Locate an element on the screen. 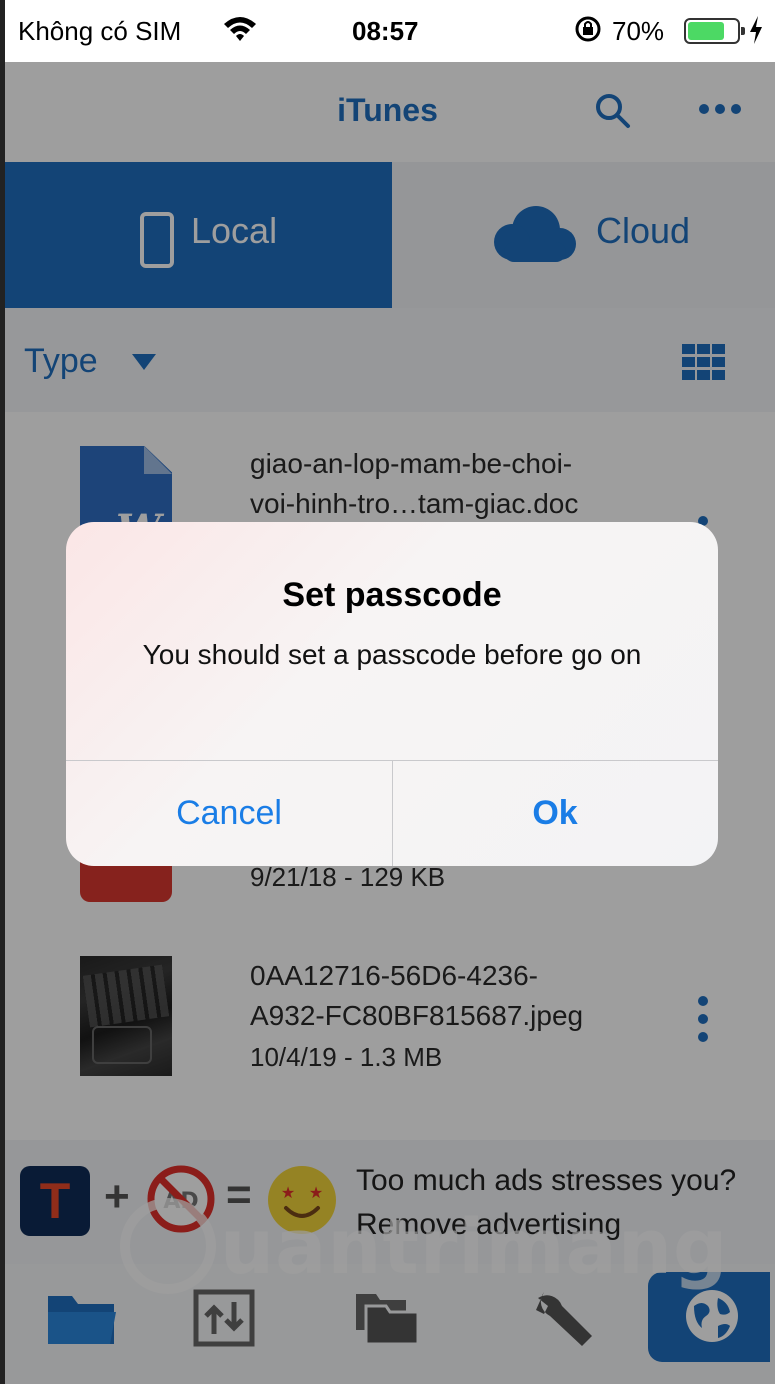 Image resolution: width=775 pixels, height=1384 pixels. clock: 08:57 is located at coordinates (385, 31).